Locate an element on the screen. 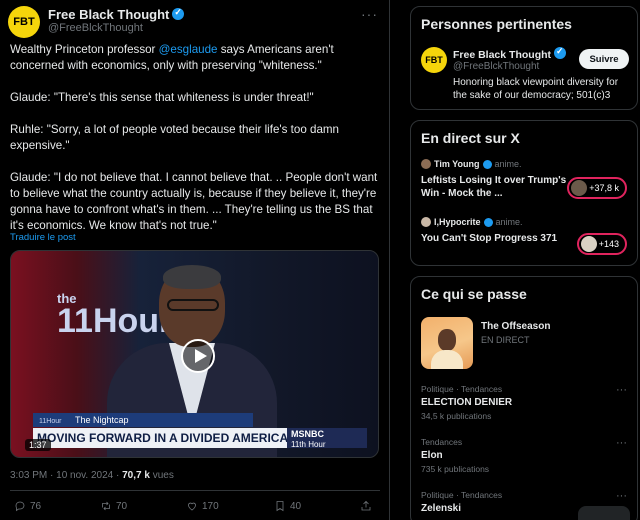 The image size is (640, 520). share-button is located at coordinates (366, 506).